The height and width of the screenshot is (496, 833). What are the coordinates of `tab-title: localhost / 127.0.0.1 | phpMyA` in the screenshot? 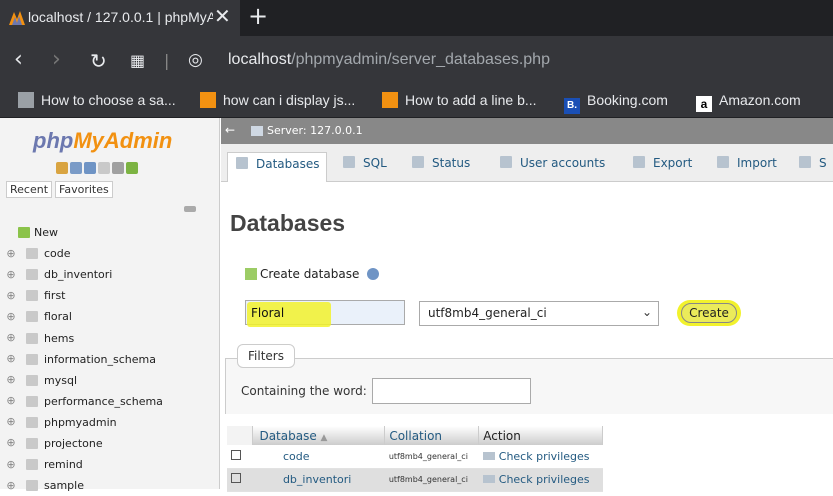 It's located at (120, 17).